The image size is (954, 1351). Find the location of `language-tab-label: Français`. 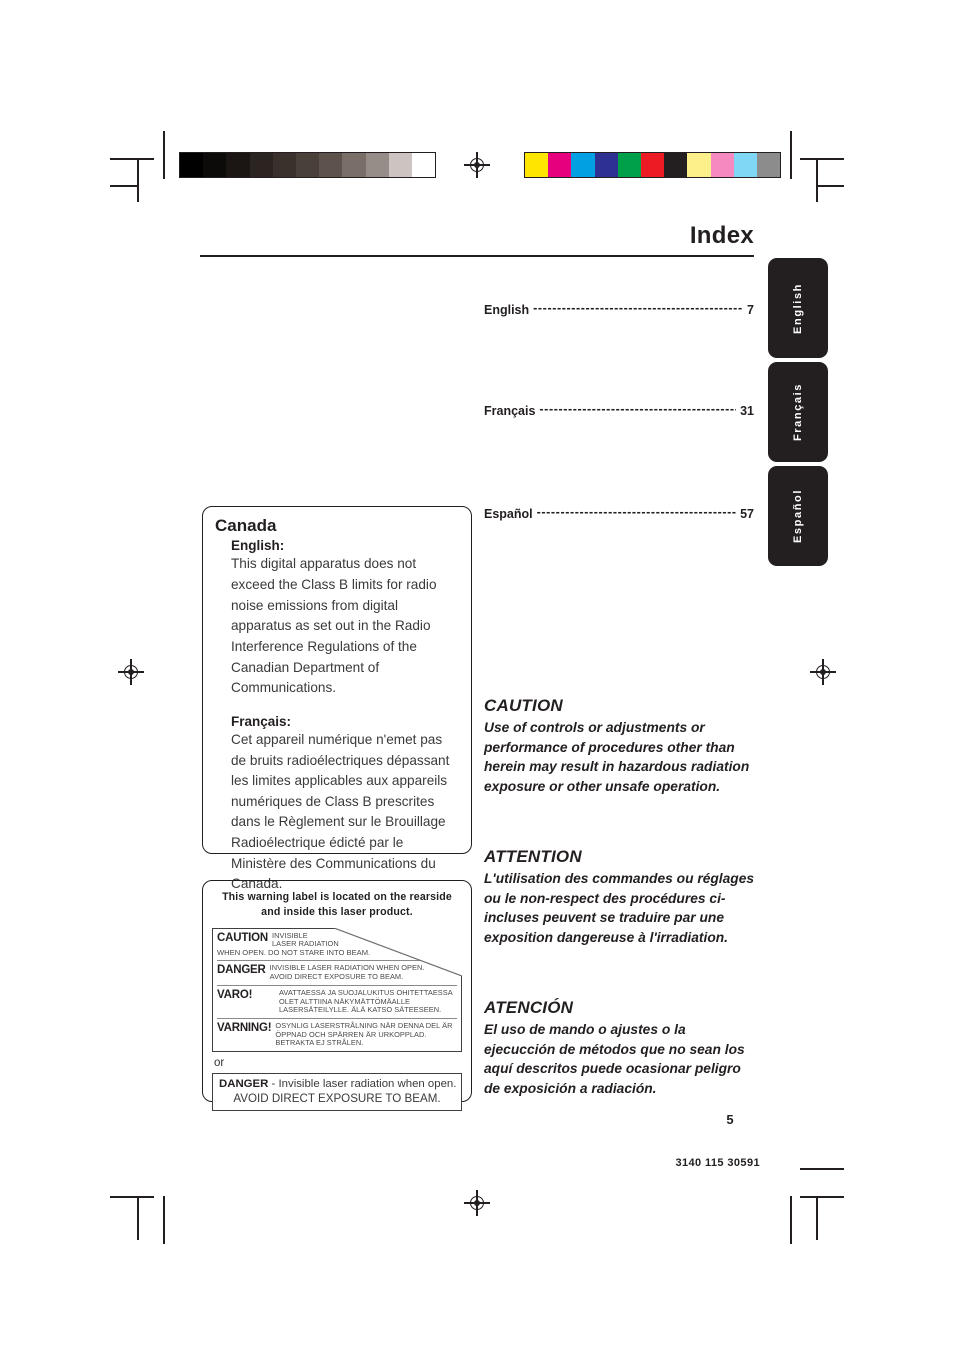

language-tab-label: Français is located at coordinates (798, 412).